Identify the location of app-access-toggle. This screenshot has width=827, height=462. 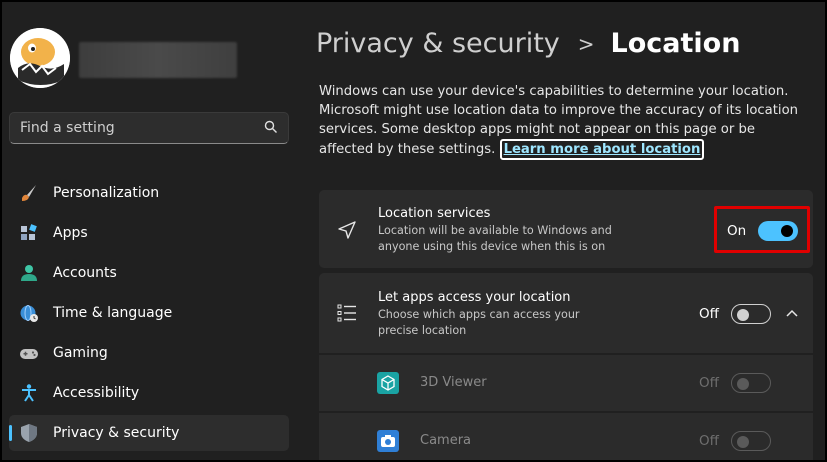
(750, 314).